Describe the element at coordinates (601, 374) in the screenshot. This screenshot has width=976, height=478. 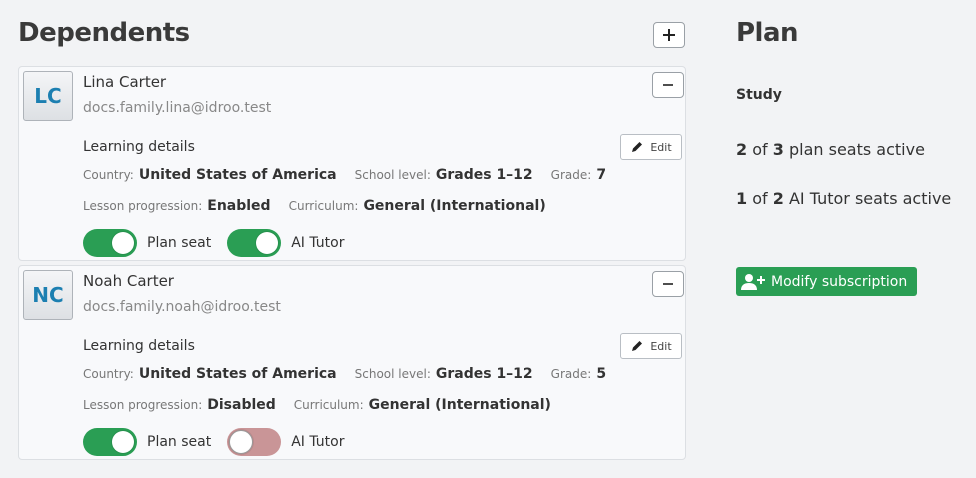
I see `grade-value: 5` at that location.